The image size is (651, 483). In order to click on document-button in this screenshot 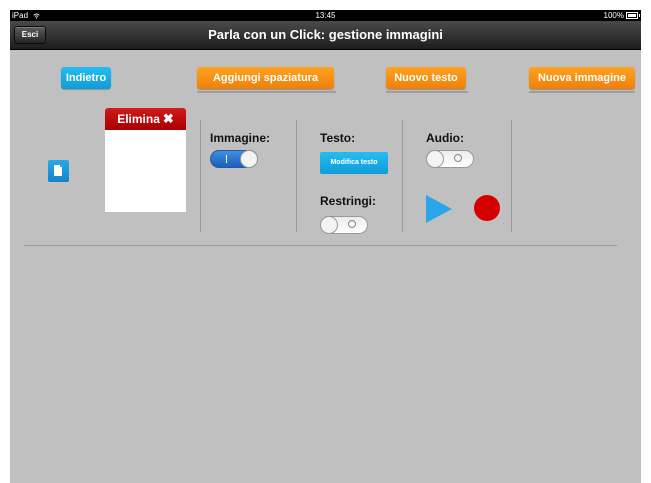, I will do `click(58, 171)`.